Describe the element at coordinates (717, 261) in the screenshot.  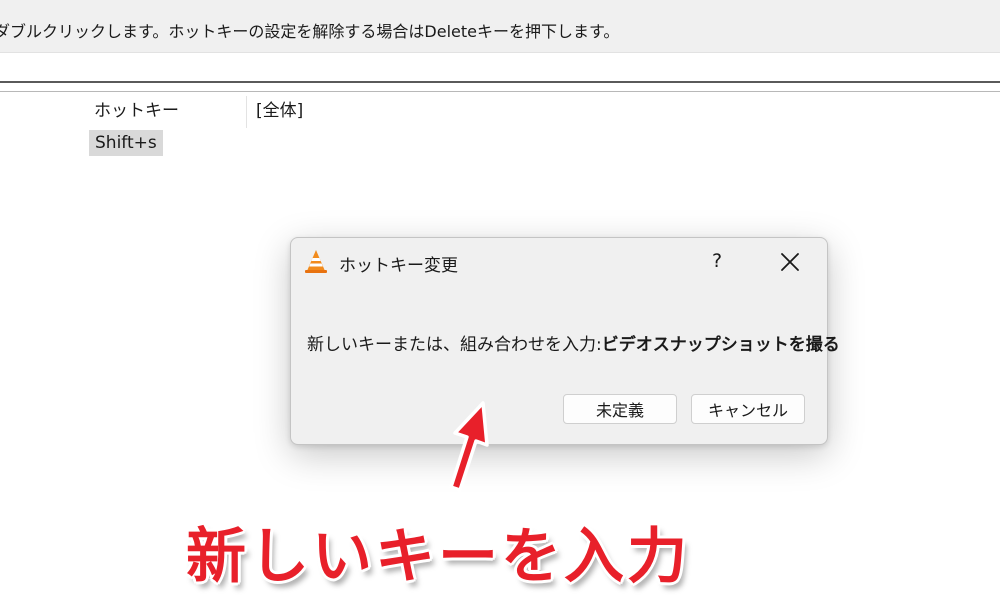
I see `help-button: ?` at that location.